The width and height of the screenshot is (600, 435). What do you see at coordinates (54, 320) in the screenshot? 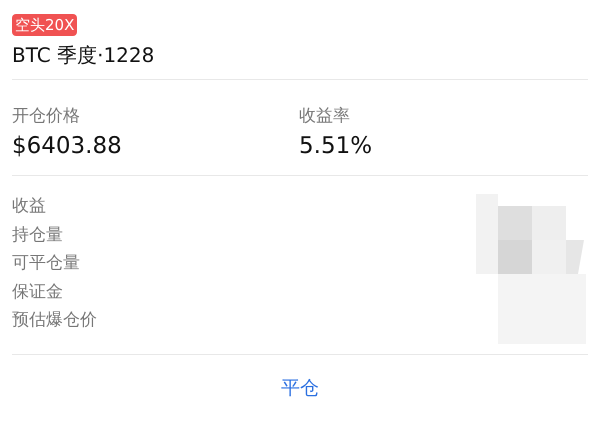
I see `detail-label: 预估爆仓价` at bounding box center [54, 320].